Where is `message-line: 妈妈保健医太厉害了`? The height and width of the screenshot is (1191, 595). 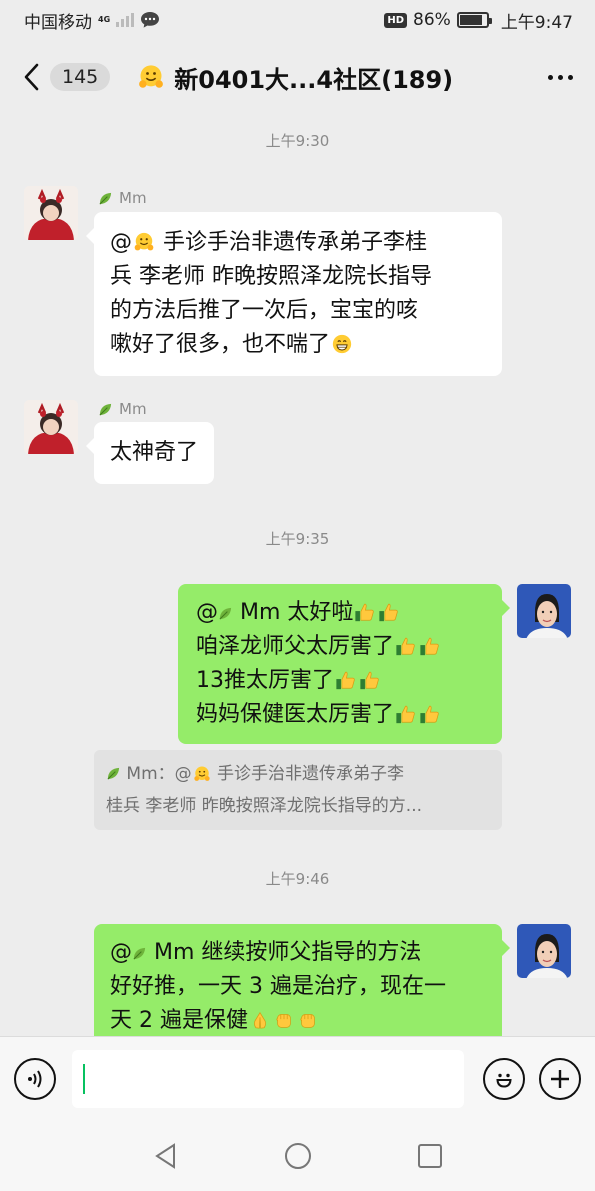 message-line: 妈妈保健医太厉害了 is located at coordinates (340, 715).